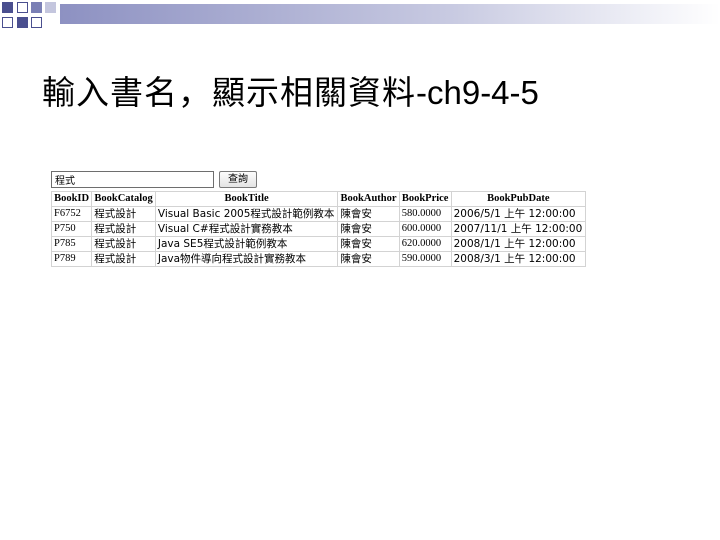 Image resolution: width=720 pixels, height=540 pixels. Describe the element at coordinates (71, 244) in the screenshot. I see `cell-bookid: P785` at that location.